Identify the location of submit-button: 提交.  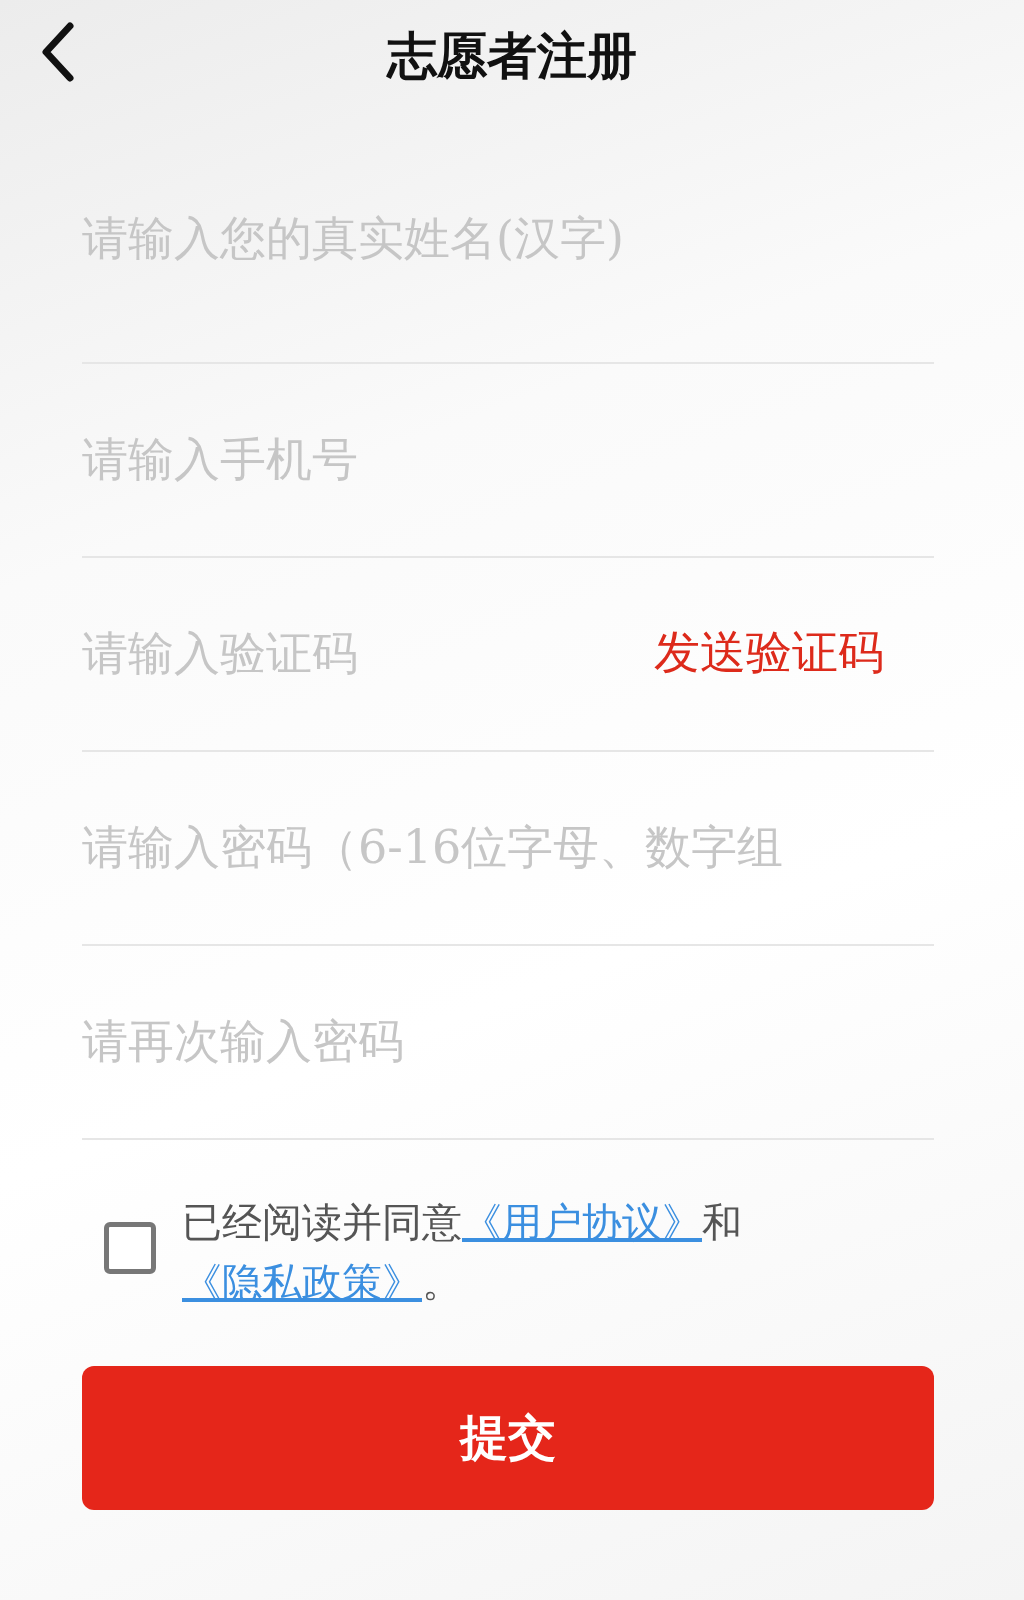
(508, 1438).